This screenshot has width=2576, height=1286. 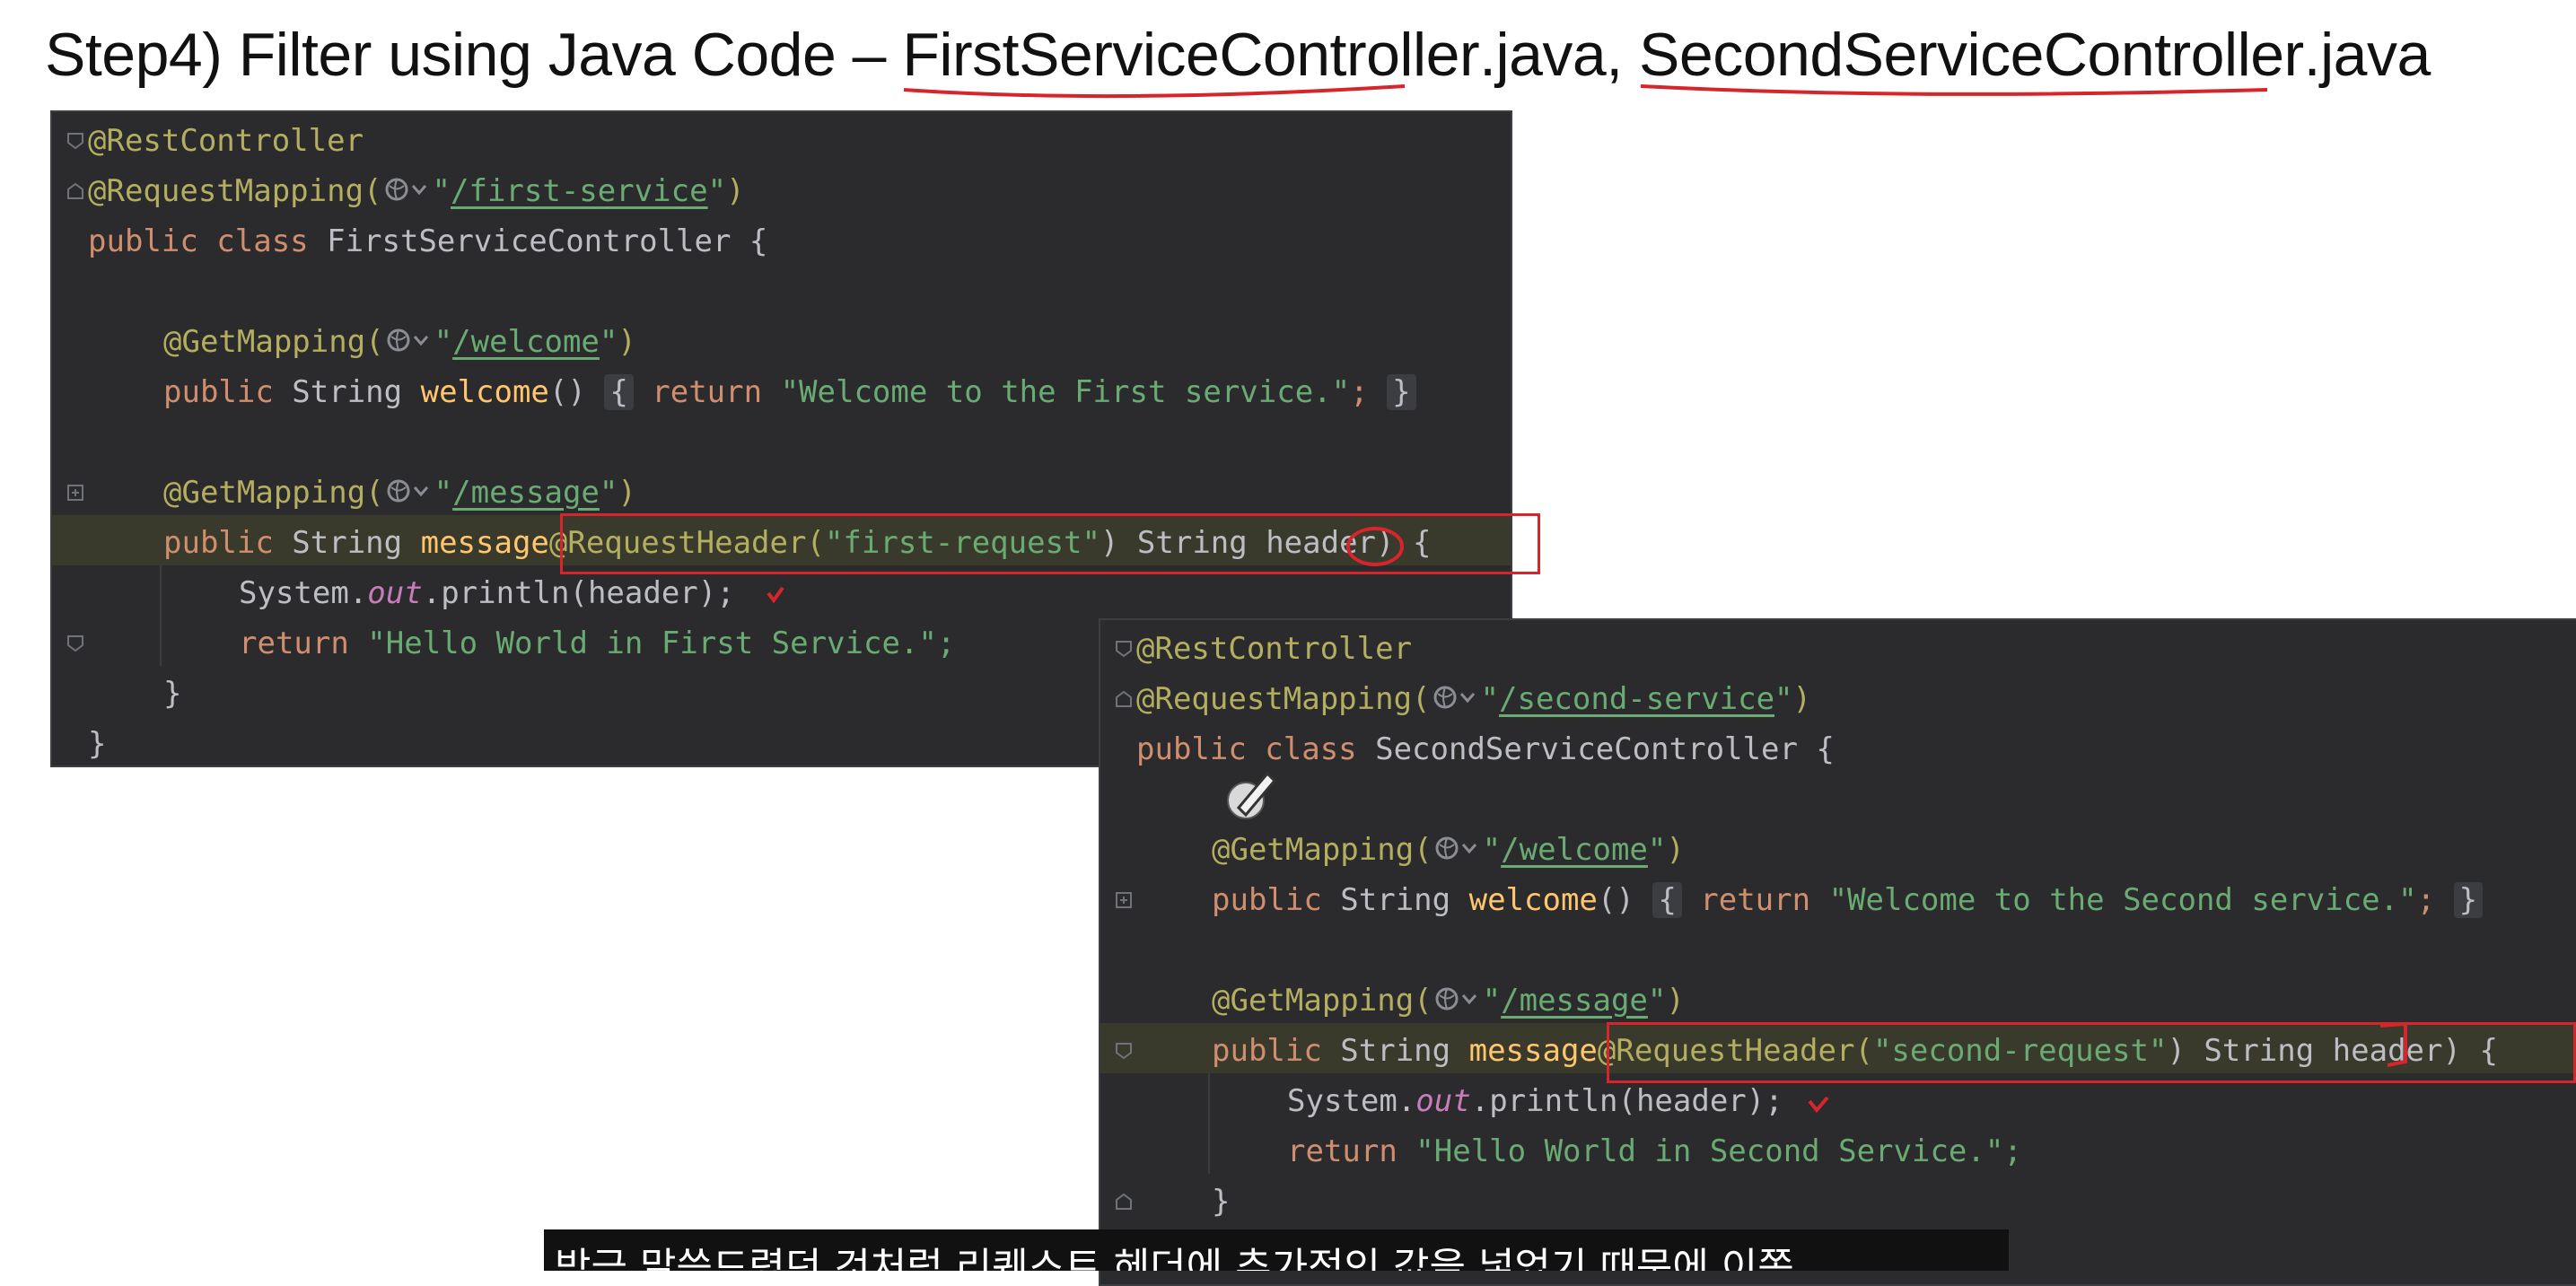 I want to click on pen-cursor-icon, so click(x=1252, y=795).